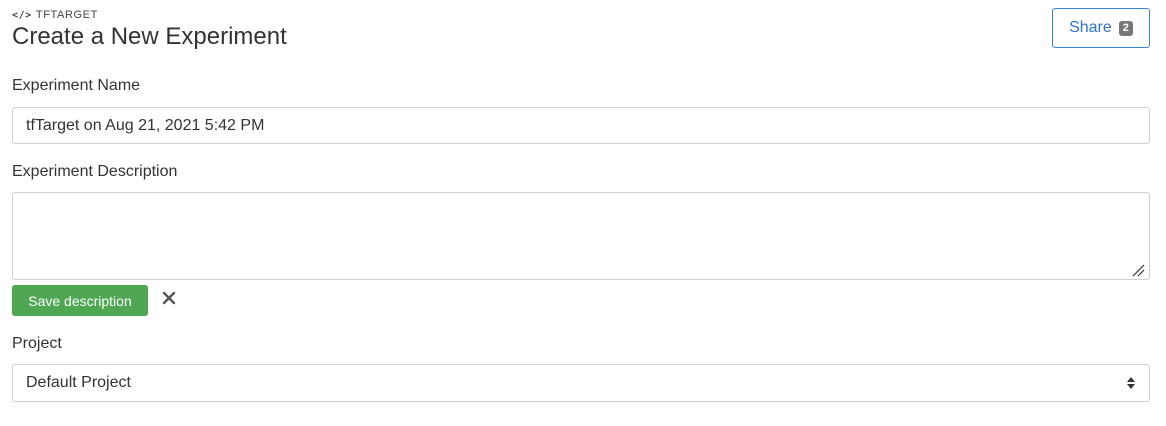  I want to click on code-icon: </>, so click(22, 15).